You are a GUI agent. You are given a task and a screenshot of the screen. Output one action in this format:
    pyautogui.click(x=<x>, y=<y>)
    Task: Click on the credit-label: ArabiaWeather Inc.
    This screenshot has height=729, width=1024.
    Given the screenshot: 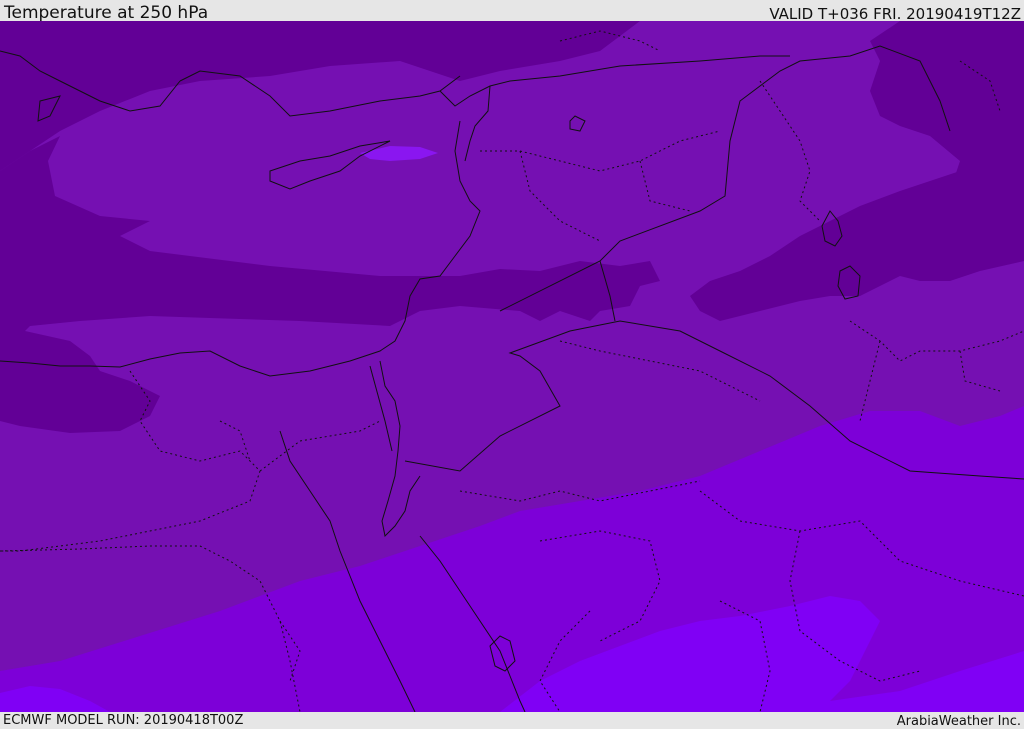 What is the action you would take?
    pyautogui.click(x=958, y=721)
    